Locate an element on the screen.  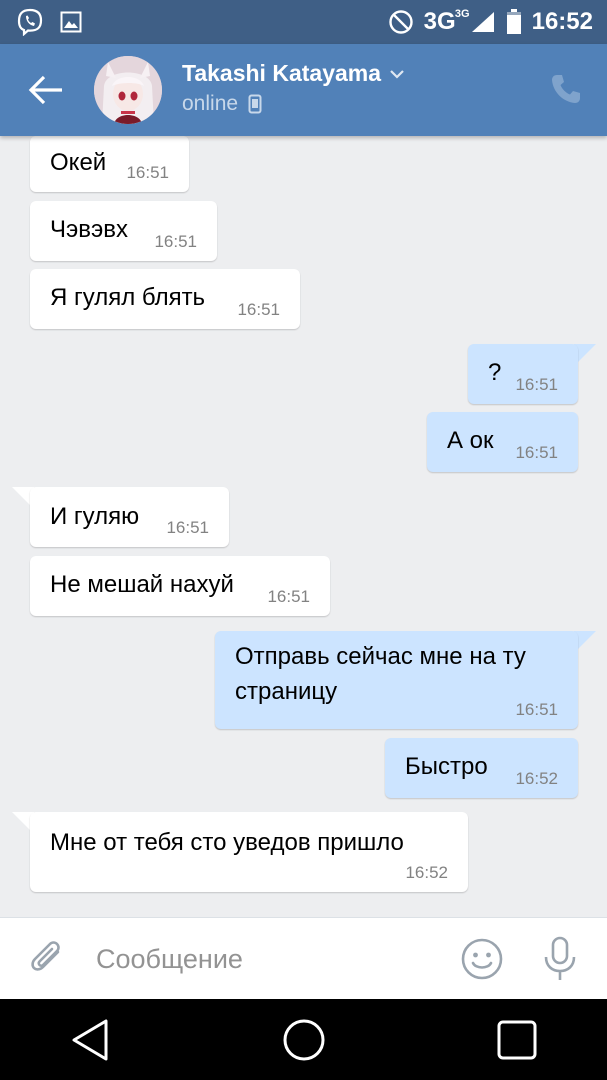
do-not-disturb-icon is located at coordinates (400, 22).